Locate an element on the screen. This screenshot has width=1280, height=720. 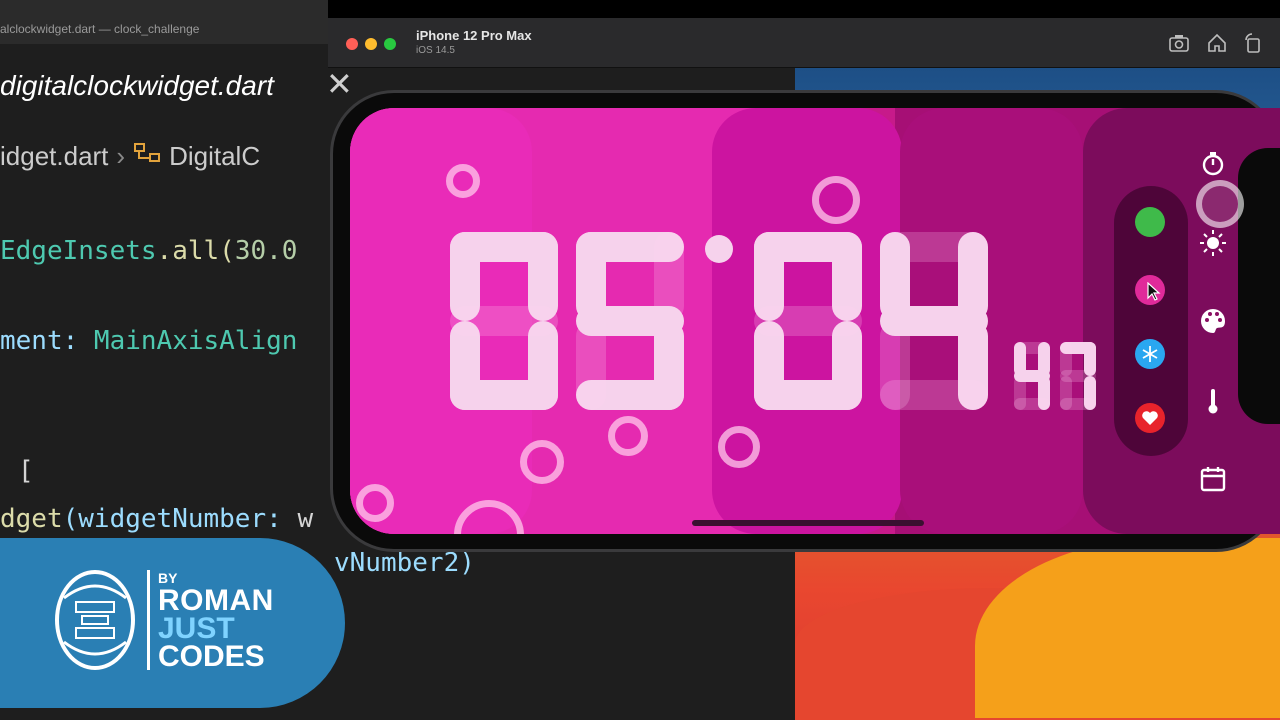
snowflake-icon is located at coordinates (1150, 354).